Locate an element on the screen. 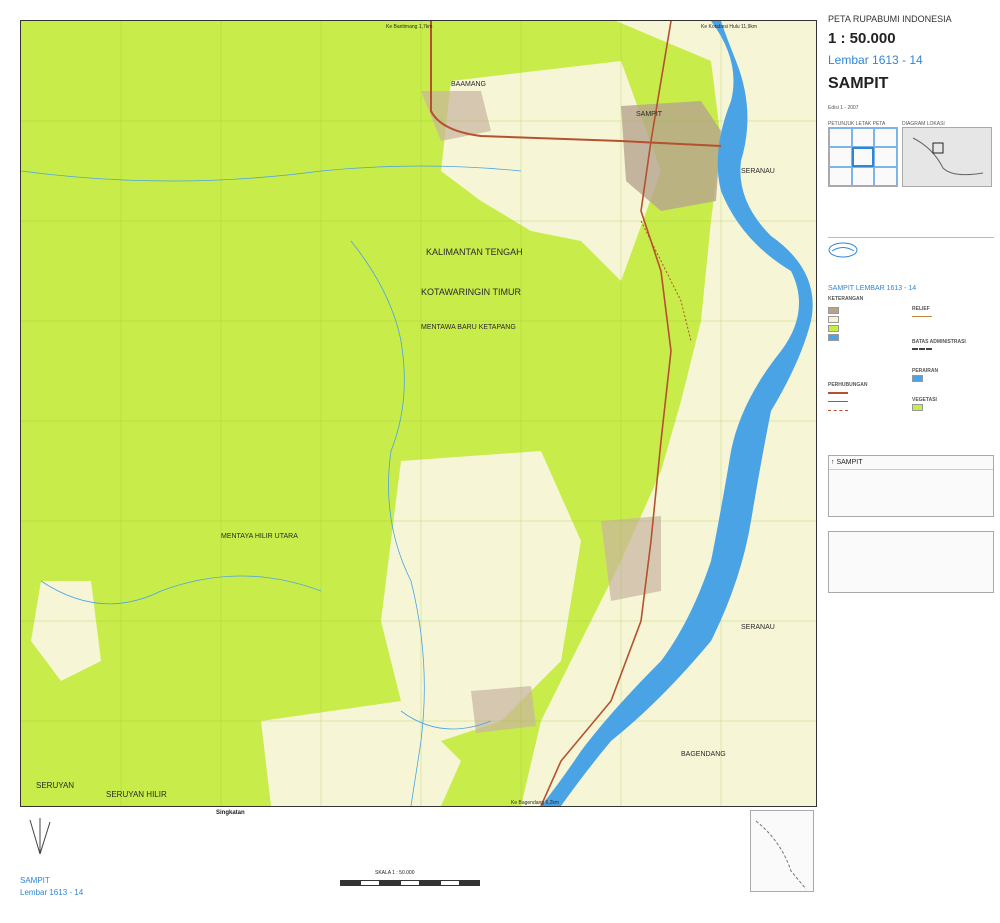 The width and height of the screenshot is (1000, 923). location-map-thumbnail is located at coordinates (947, 157).